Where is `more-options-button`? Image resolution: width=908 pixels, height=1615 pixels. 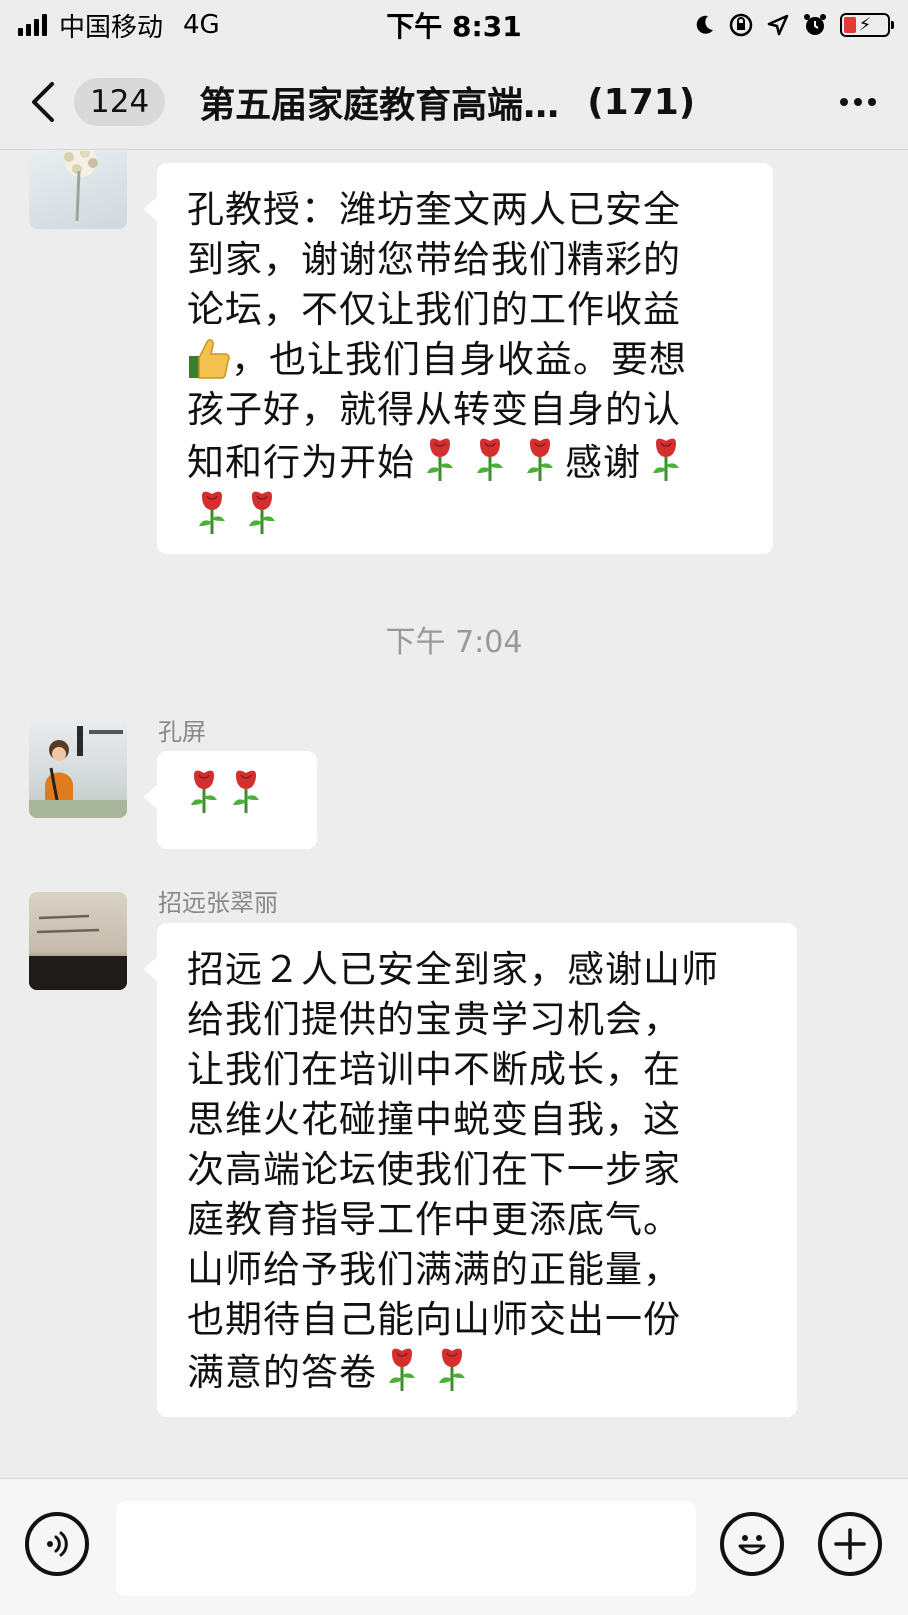 more-options-button is located at coordinates (858, 102).